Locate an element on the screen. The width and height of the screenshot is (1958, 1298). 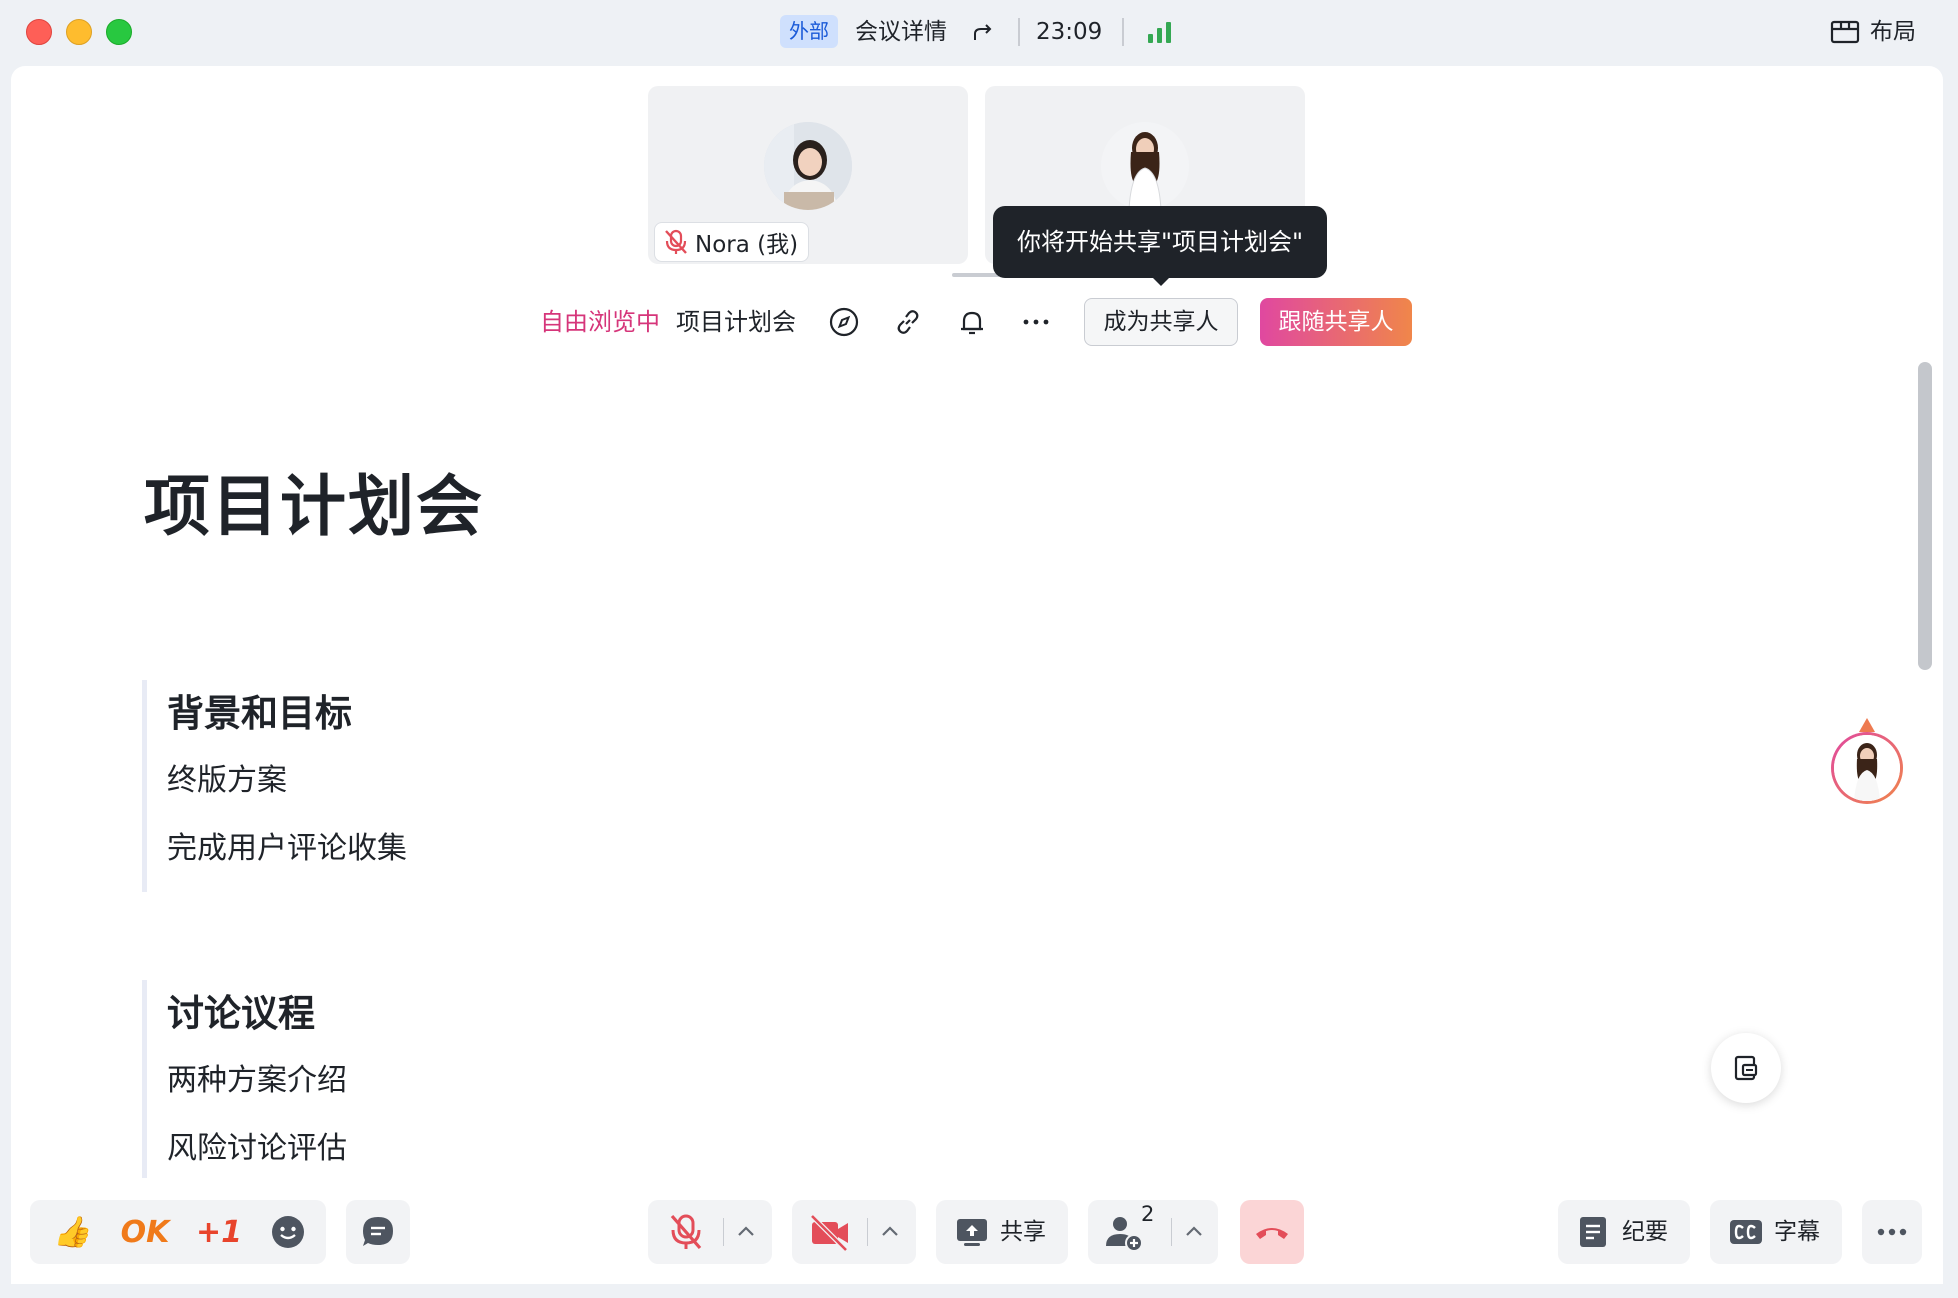
section-item: 风险讨论评估 is located at coordinates (257, 1148).